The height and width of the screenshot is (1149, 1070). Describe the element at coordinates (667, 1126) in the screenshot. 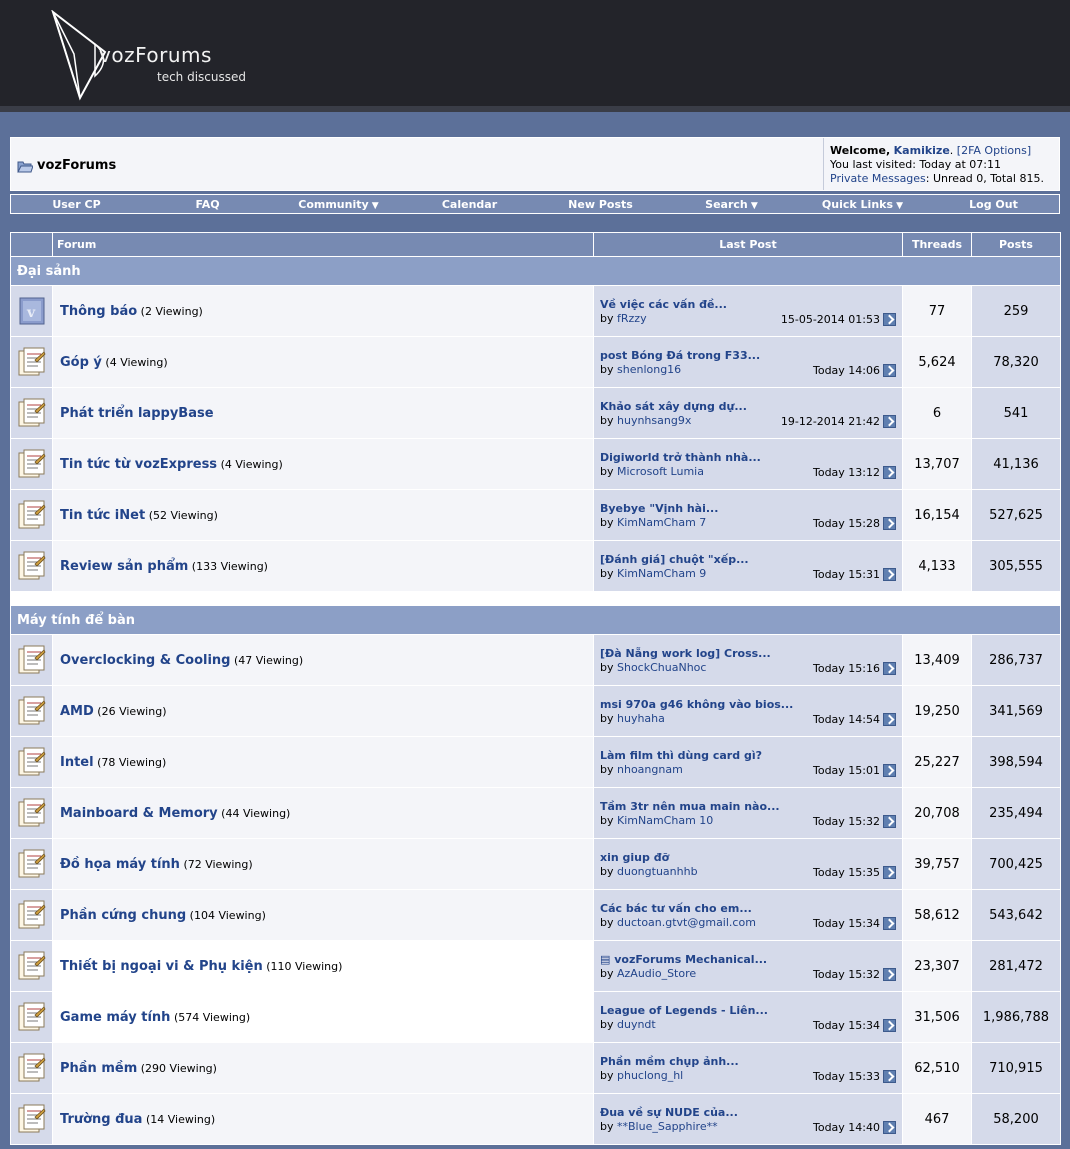

I see `last-post-user-link: **Blue_Sapphire**` at that location.